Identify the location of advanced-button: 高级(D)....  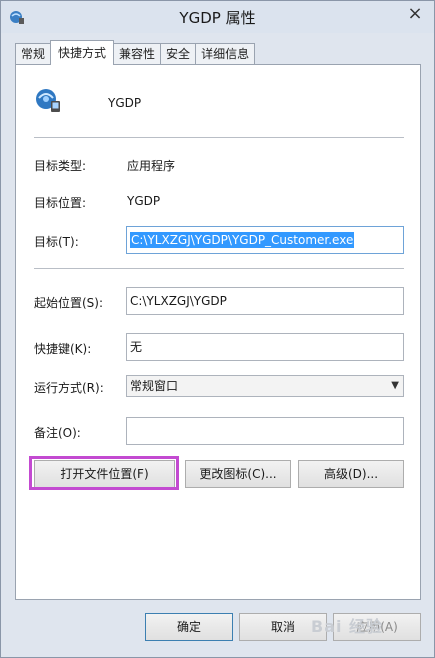
(351, 474).